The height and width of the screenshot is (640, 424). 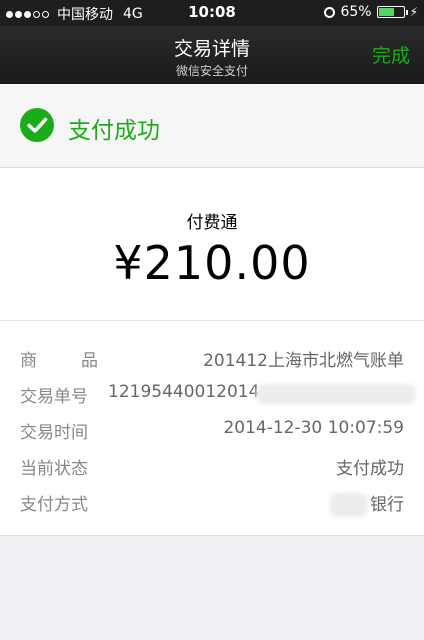 What do you see at coordinates (211, 49) in the screenshot?
I see `page-title: 交易详情` at bounding box center [211, 49].